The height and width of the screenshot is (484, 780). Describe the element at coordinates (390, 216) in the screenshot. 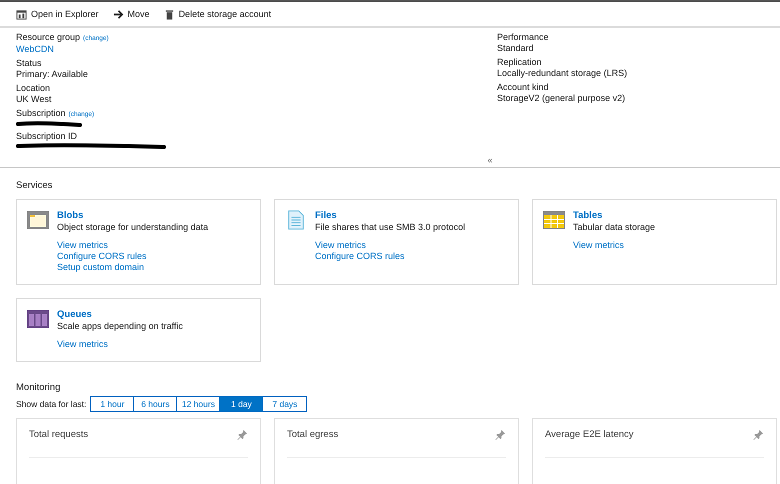

I see `service-title: Files` at that location.